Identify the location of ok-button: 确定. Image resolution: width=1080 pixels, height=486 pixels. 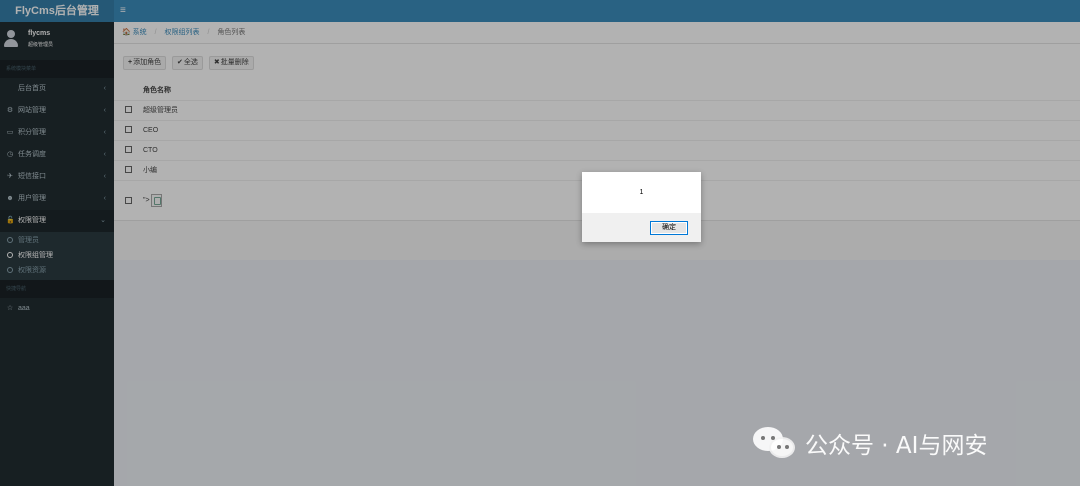
(669, 228).